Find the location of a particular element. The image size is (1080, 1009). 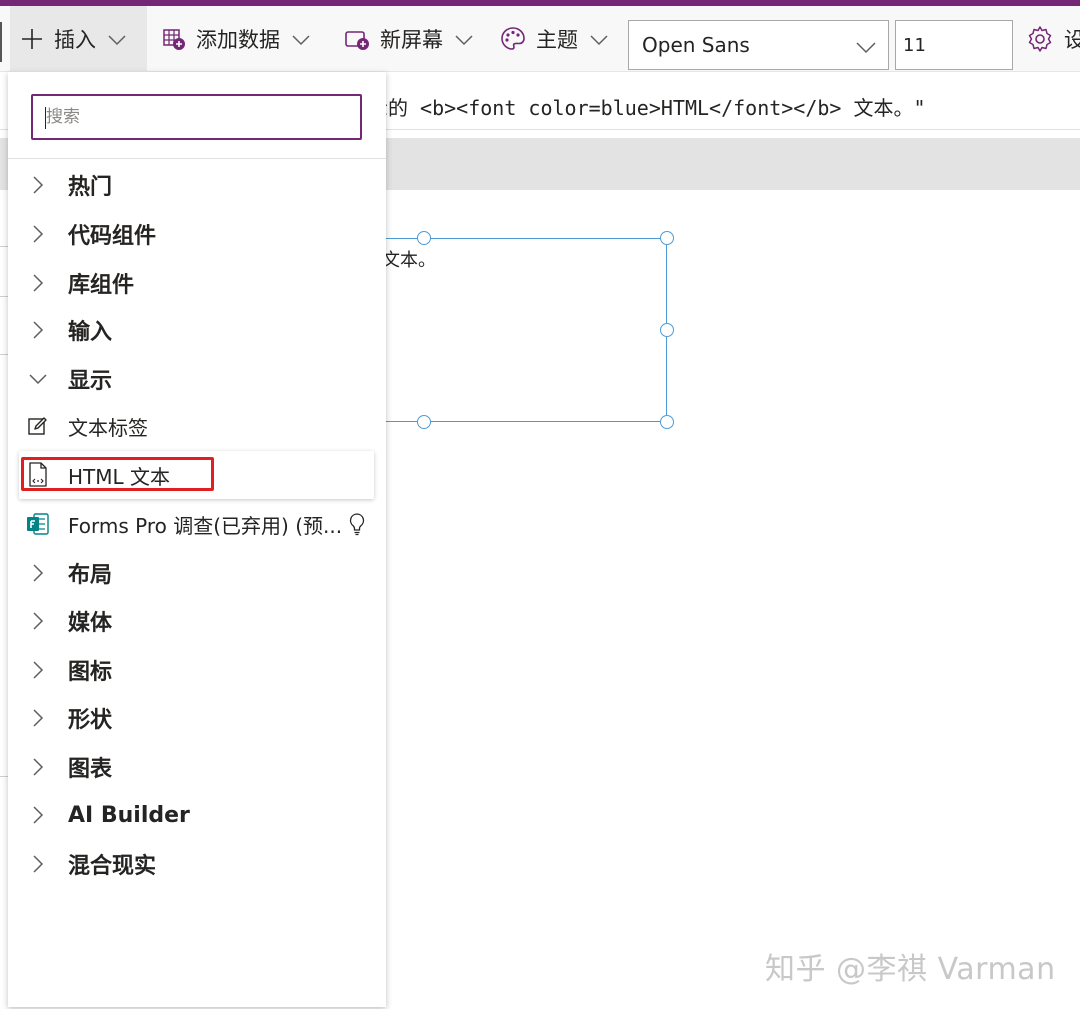

font-family-dropdown: Open Sans is located at coordinates (758, 45).